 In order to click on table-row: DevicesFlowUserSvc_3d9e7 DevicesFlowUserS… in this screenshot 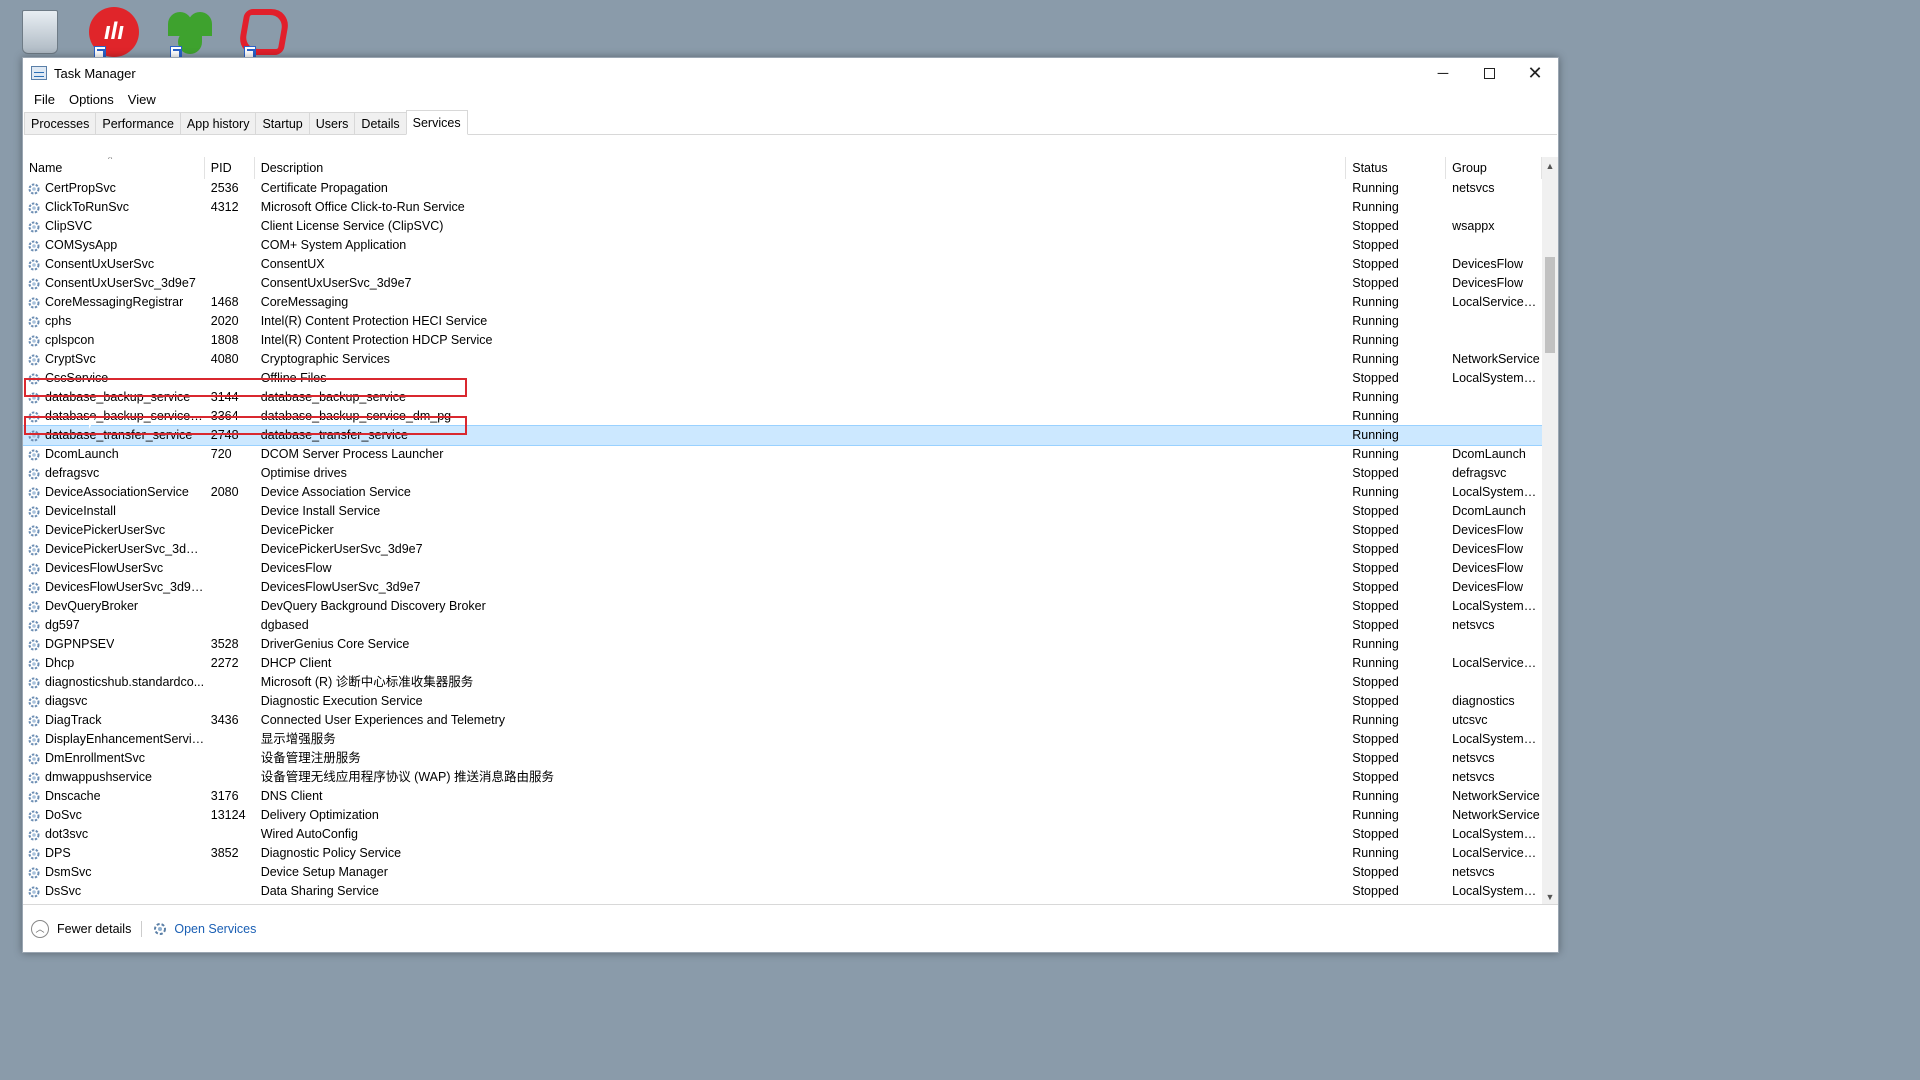, I will do `click(782, 587)`.